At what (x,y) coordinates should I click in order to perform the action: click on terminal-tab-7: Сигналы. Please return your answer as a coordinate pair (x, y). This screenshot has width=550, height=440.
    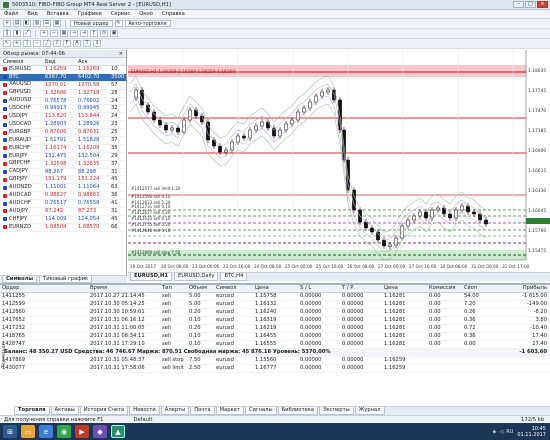
    Looking at the image, I should click on (260, 411).